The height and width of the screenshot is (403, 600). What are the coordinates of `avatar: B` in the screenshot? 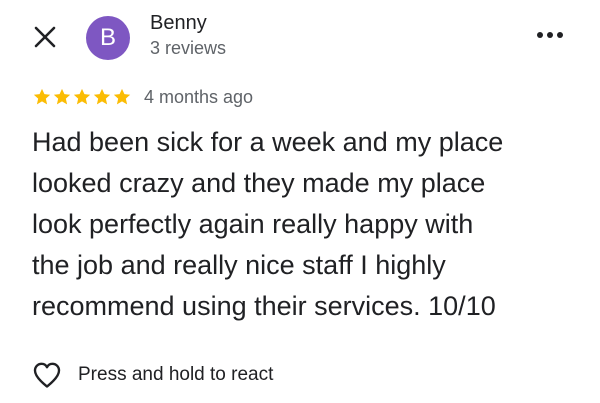 It's located at (108, 38).